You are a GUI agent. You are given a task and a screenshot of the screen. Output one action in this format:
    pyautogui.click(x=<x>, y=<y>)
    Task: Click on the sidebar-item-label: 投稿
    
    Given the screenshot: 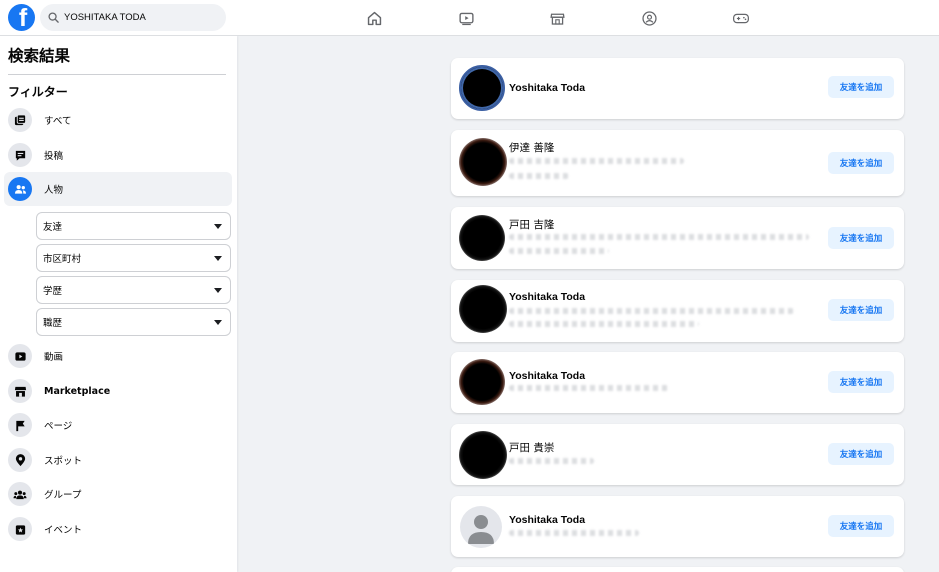 What is the action you would take?
    pyautogui.click(x=54, y=156)
    